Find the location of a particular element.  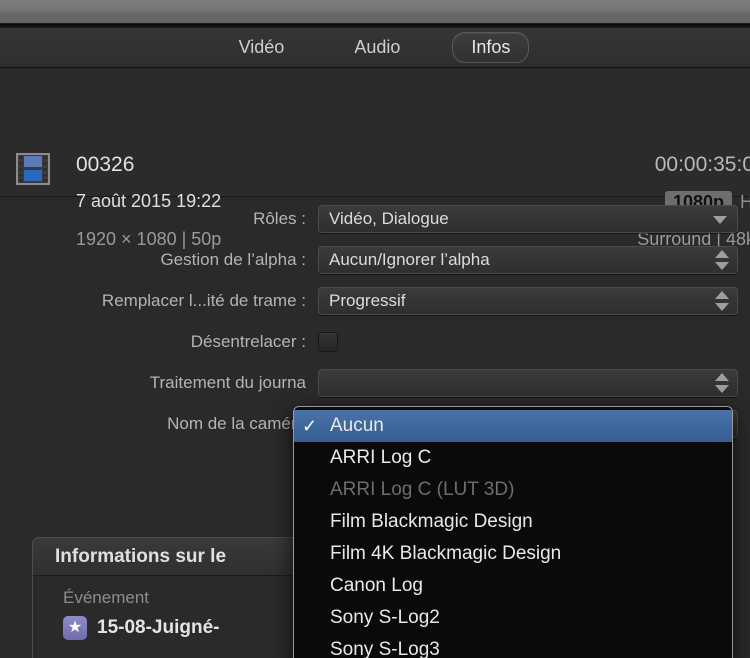

roles-value: Vidéo, Dialogue is located at coordinates (389, 218).